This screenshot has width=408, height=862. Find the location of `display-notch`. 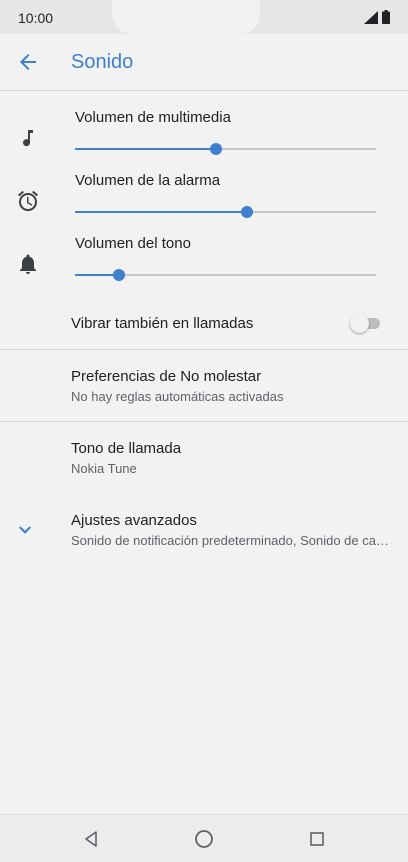

display-notch is located at coordinates (186, 17).